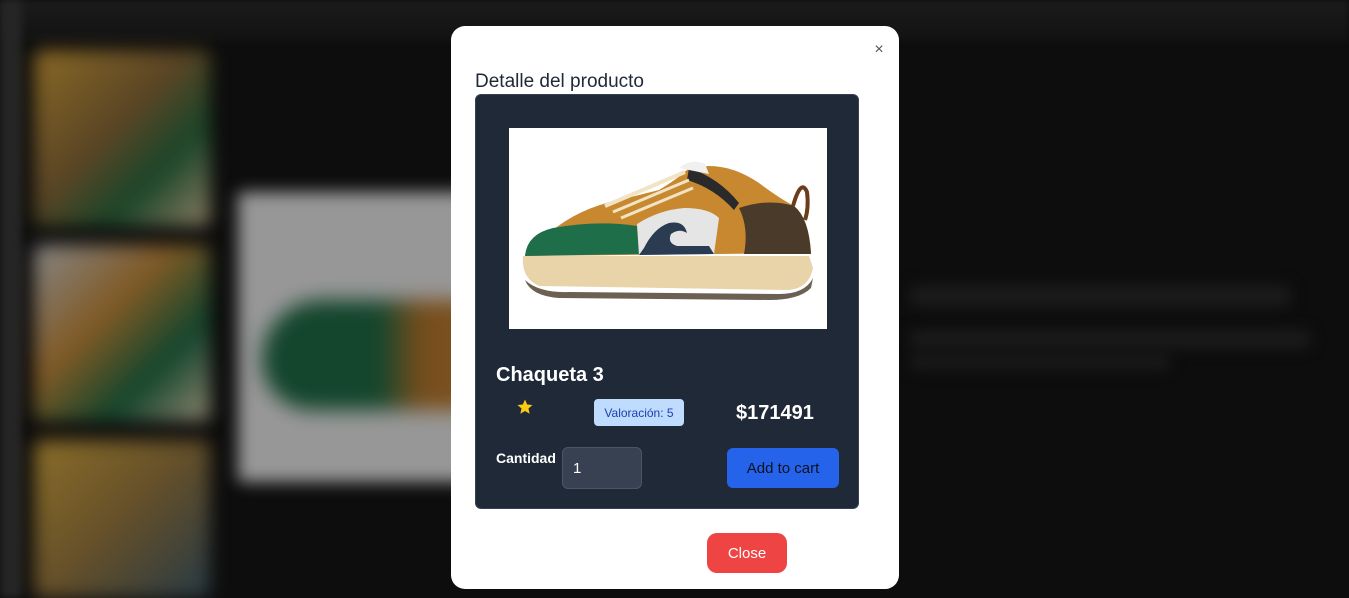 The image size is (1349, 598). I want to click on sneaker-image, so click(668, 228).